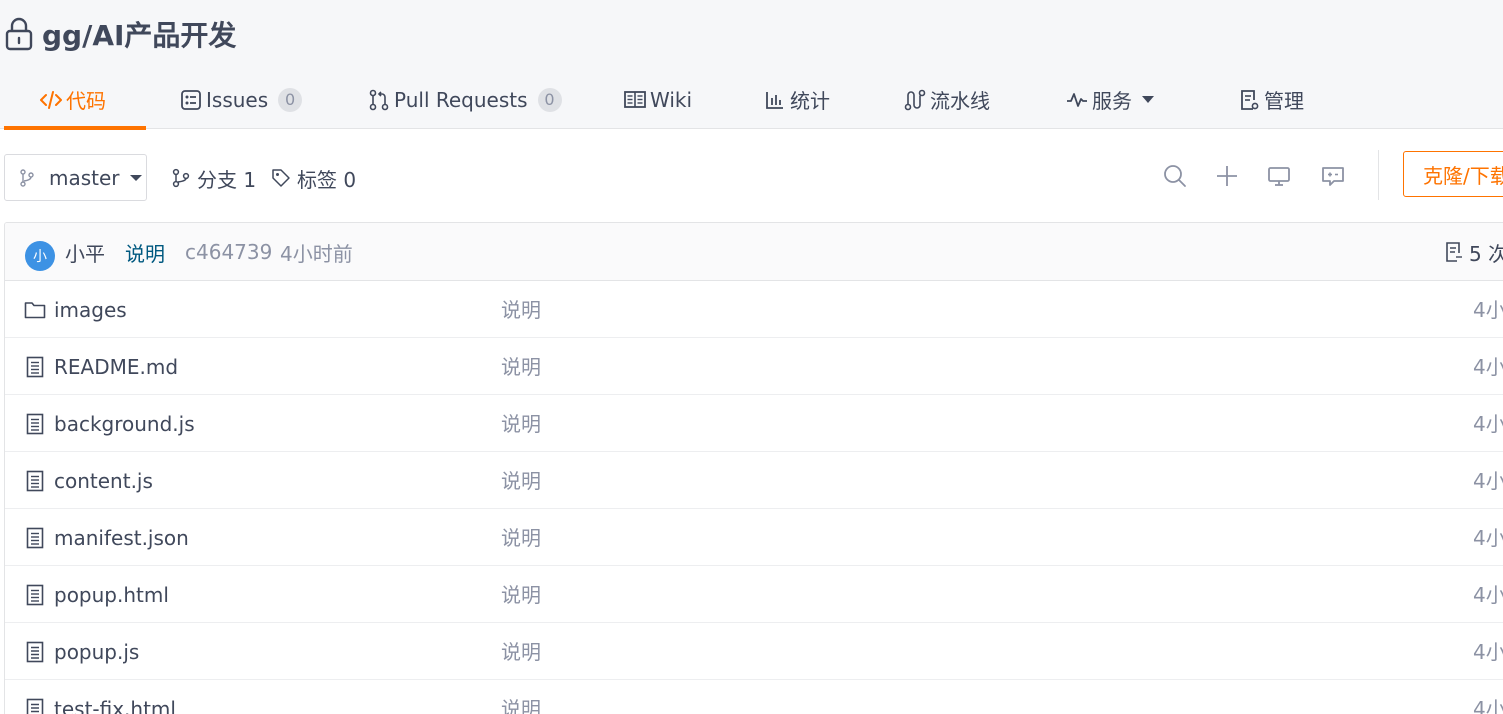 The width and height of the screenshot is (1503, 714). What do you see at coordinates (635, 100) in the screenshot?
I see `book-icon` at bounding box center [635, 100].